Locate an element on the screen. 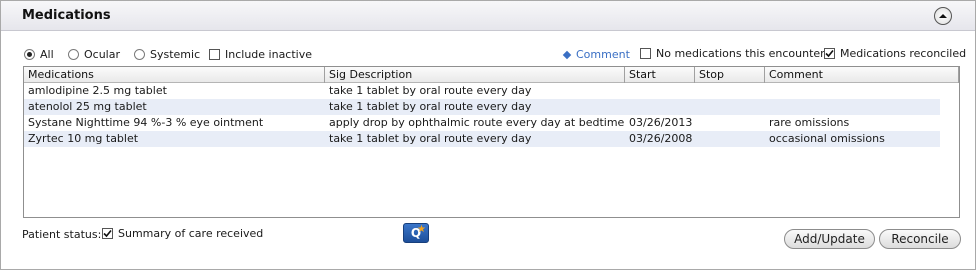 Image resolution: width=976 pixels, height=270 pixels. filter-systemic-radio: Systemic is located at coordinates (167, 54).